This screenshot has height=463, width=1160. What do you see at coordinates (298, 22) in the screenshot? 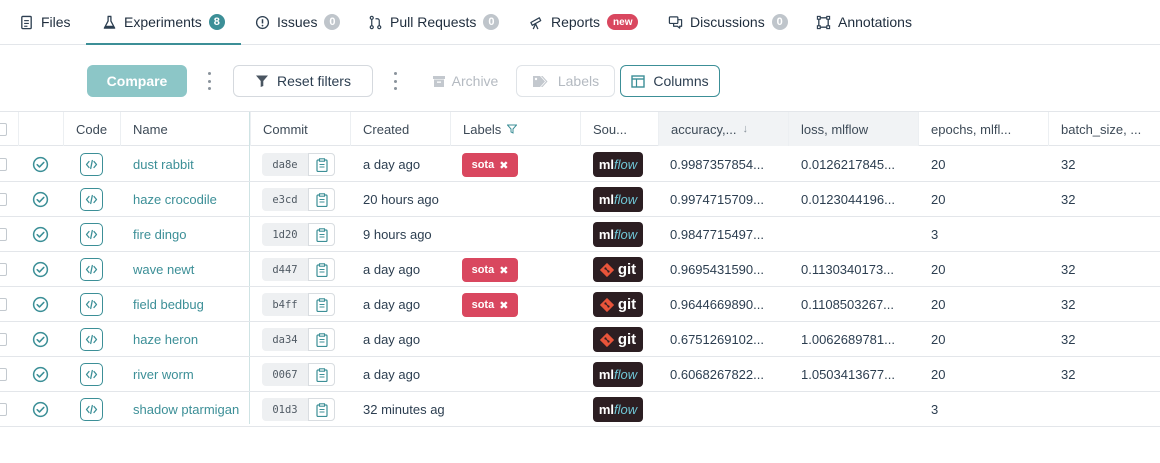
I see `tab-issues: Issues 0` at bounding box center [298, 22].